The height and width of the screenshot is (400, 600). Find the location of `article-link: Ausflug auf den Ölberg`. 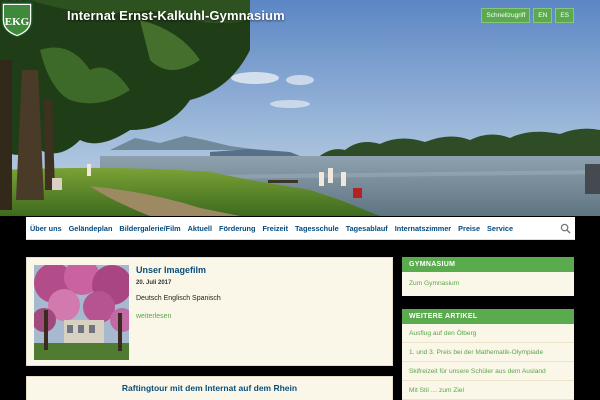

article-link: Ausflug auf den Ölberg is located at coordinates (488, 333).